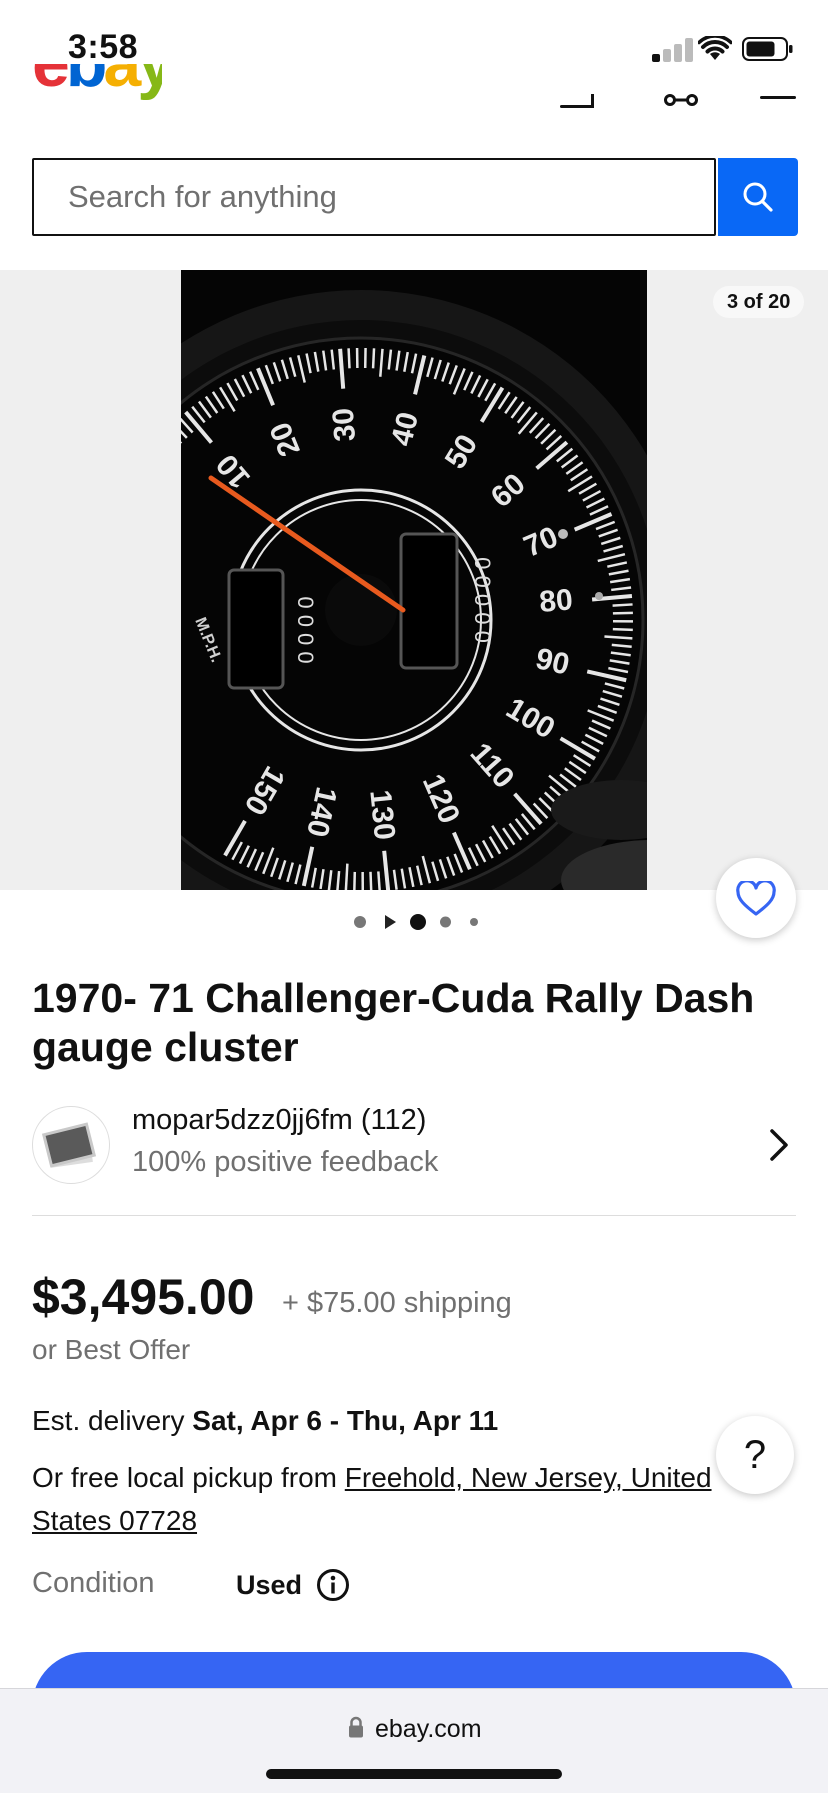 This screenshot has height=1793, width=828. What do you see at coordinates (778, 97) in the screenshot?
I see `menu-icon` at bounding box center [778, 97].